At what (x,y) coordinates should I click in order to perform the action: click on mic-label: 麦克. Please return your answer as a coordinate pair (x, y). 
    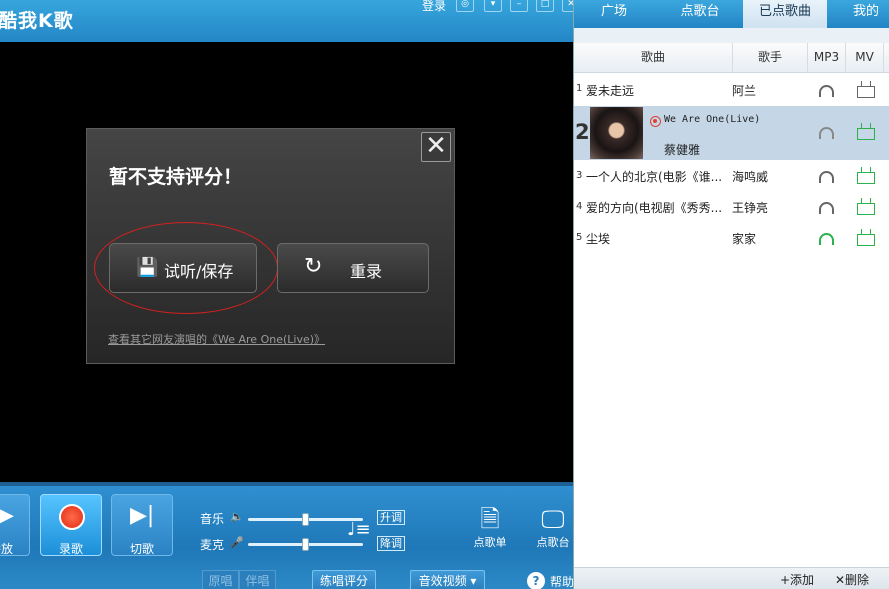
    Looking at the image, I should click on (212, 545).